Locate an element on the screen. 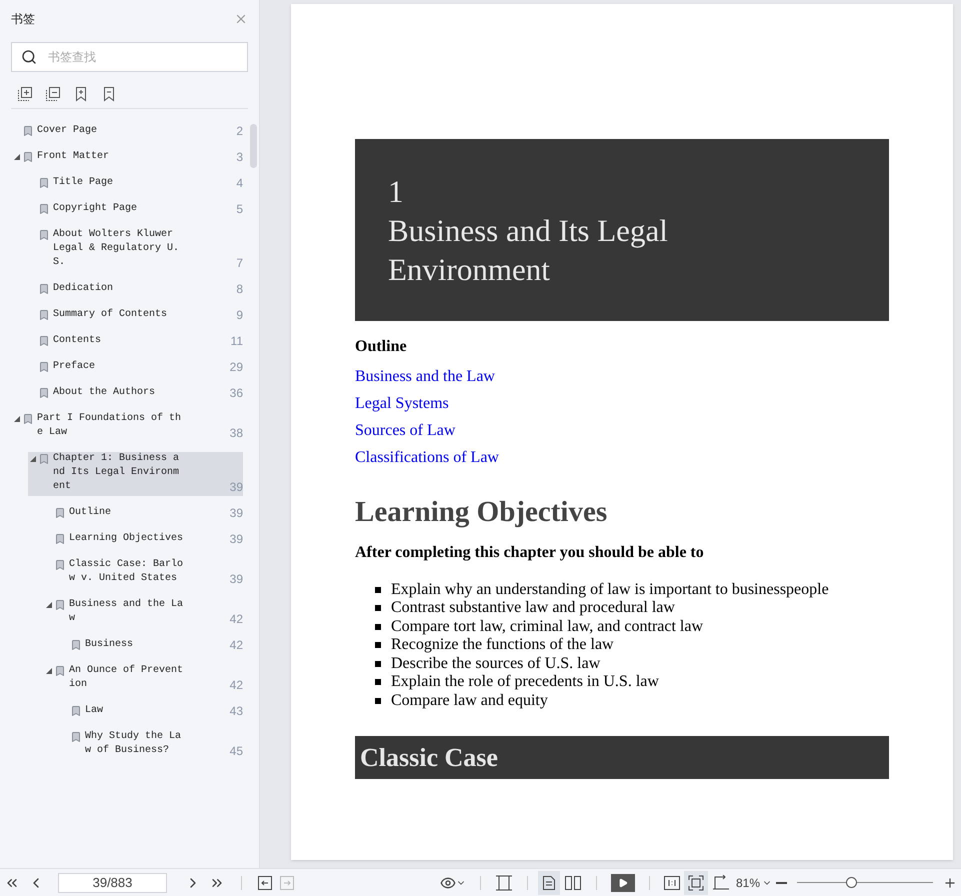 The height and width of the screenshot is (896, 961). page-number: 2 is located at coordinates (239, 131).